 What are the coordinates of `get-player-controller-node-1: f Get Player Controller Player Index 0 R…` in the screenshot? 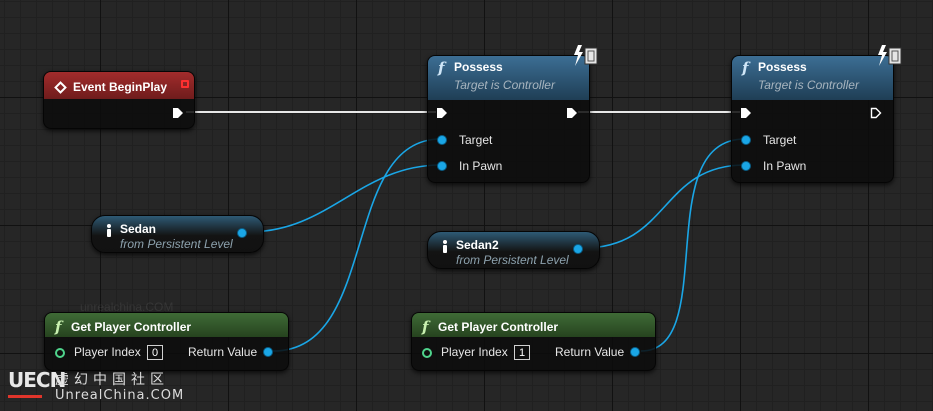 It's located at (166, 341).